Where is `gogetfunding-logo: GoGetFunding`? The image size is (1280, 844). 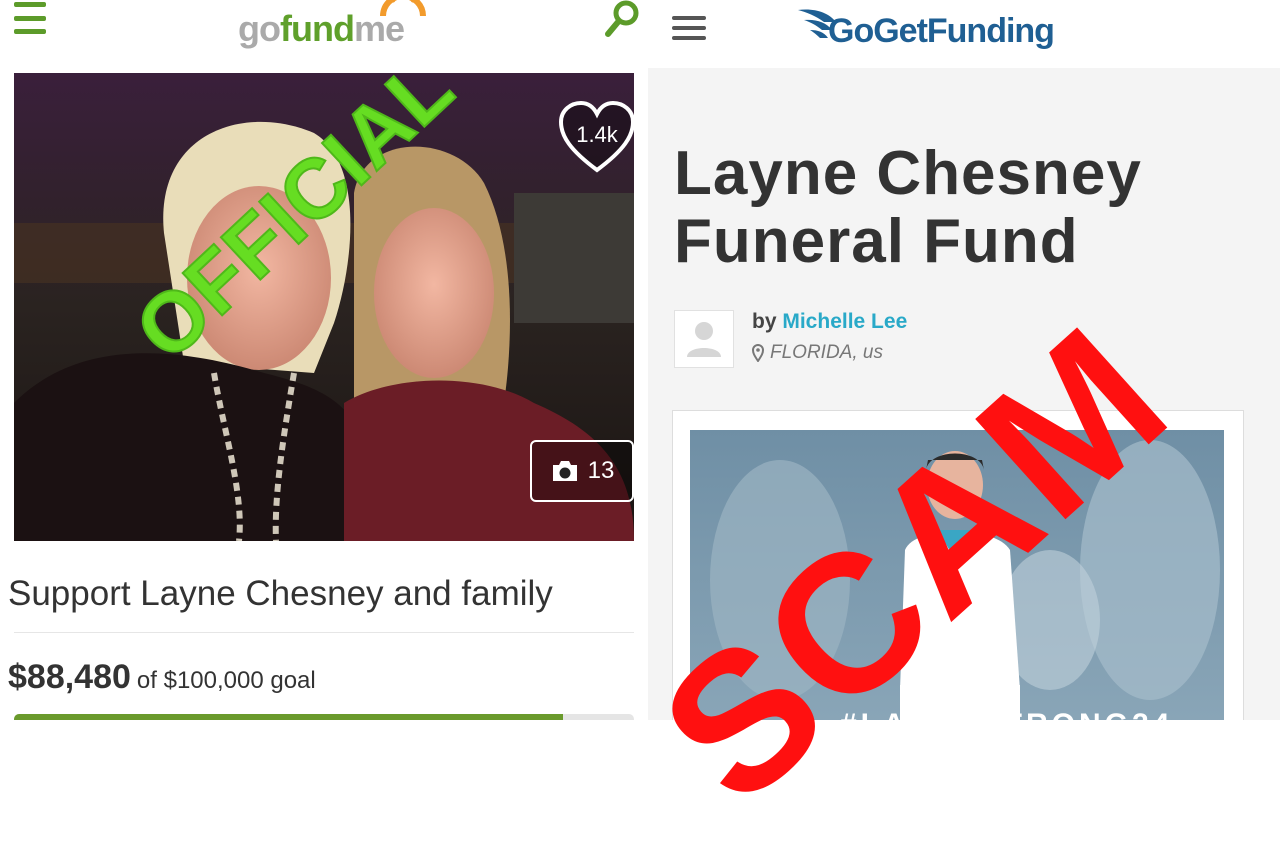
gogetfunding-logo: GoGetFunding is located at coordinates (941, 31).